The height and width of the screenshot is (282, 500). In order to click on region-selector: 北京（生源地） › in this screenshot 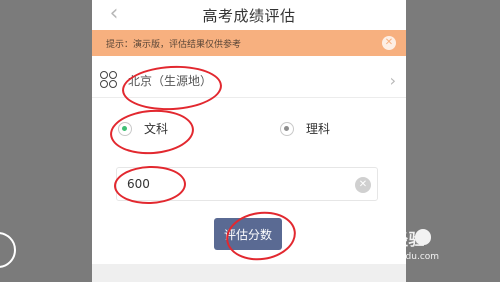, I will do `click(249, 80)`.